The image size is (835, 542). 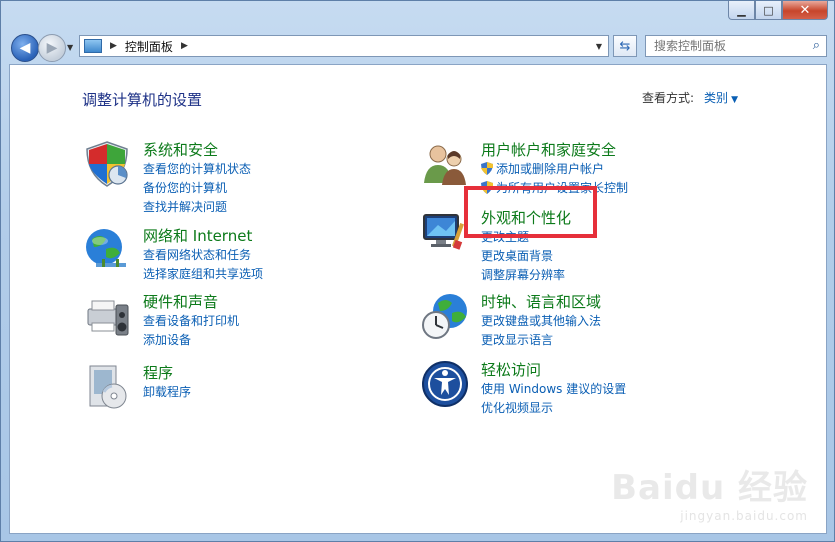 I want to click on shield-icon, so click(x=107, y=164).